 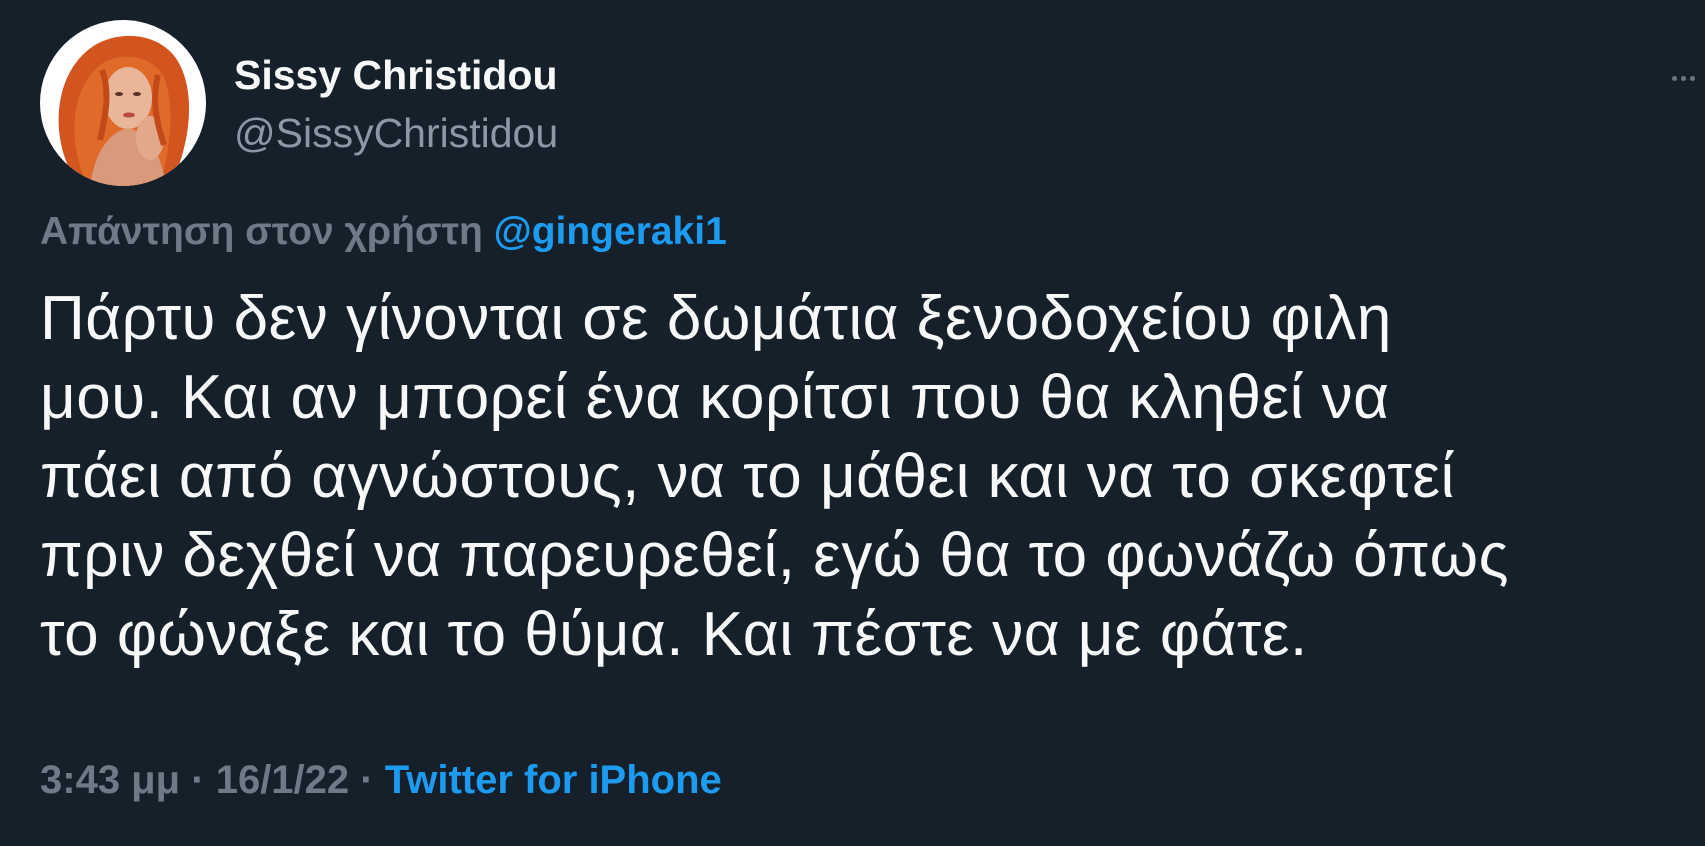 I want to click on more-horizontal-icon, so click(x=1683, y=78).